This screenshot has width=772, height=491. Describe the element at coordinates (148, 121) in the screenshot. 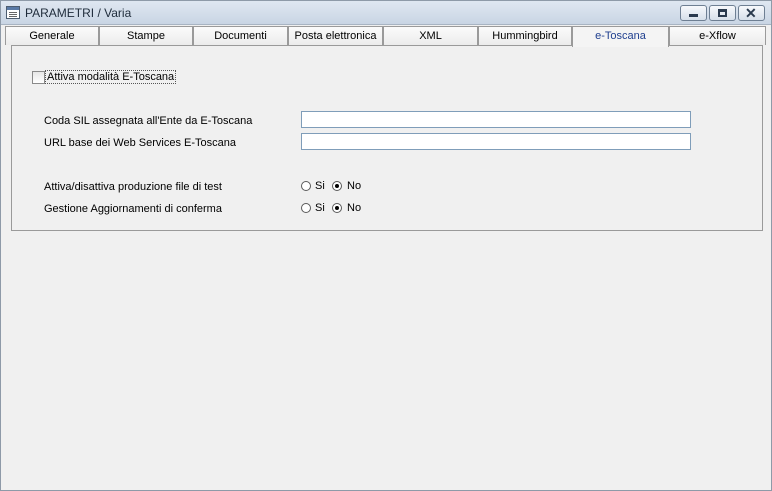

I see `coda-sil-label: Coda SIL assegnata all'Ente da E-Toscana` at that location.